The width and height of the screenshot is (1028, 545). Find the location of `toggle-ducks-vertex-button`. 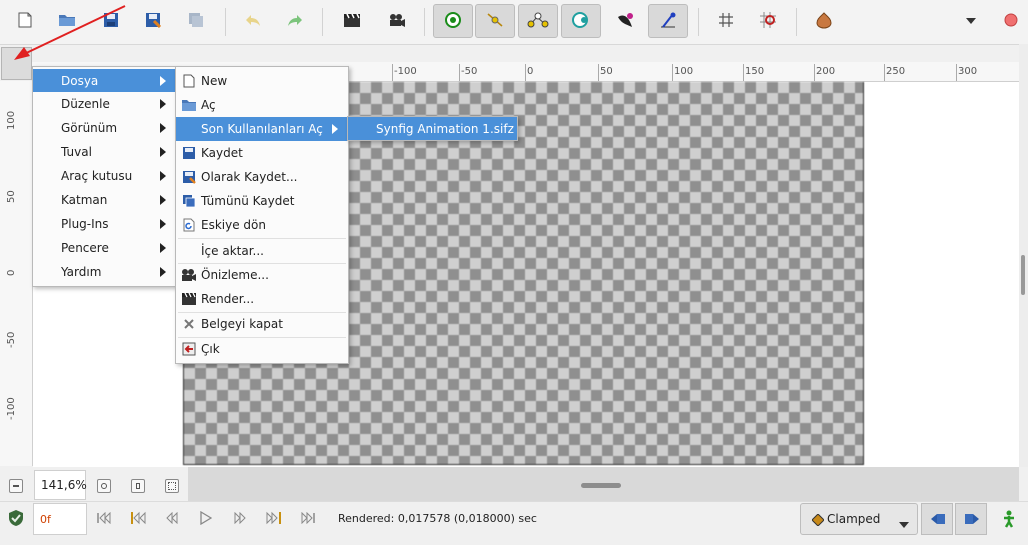

toggle-ducks-vertex-button is located at coordinates (538, 21).